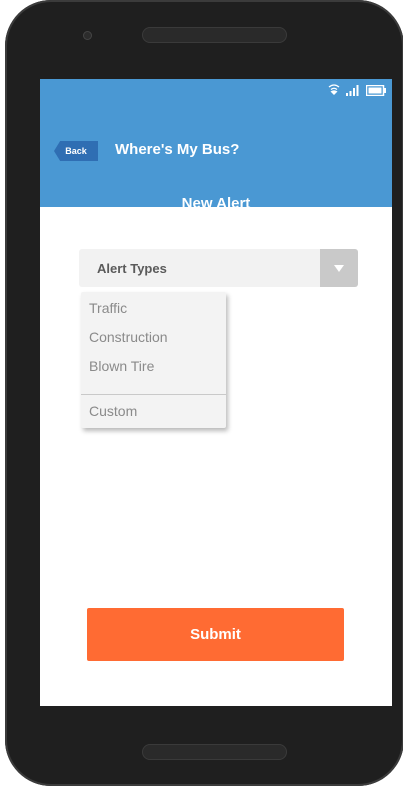 Image resolution: width=403 pixels, height=788 pixels. What do you see at coordinates (216, 90) in the screenshot?
I see `status-bar` at bounding box center [216, 90].